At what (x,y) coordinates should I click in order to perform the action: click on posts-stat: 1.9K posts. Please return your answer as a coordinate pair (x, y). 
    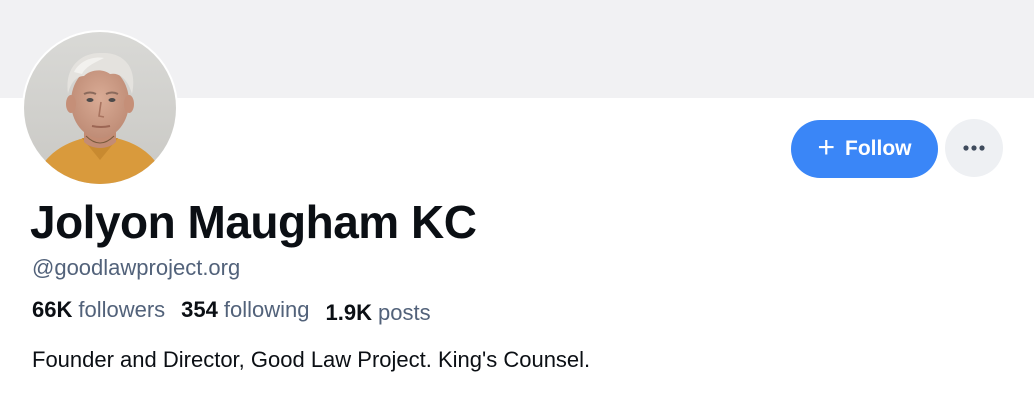
    Looking at the image, I should click on (378, 313).